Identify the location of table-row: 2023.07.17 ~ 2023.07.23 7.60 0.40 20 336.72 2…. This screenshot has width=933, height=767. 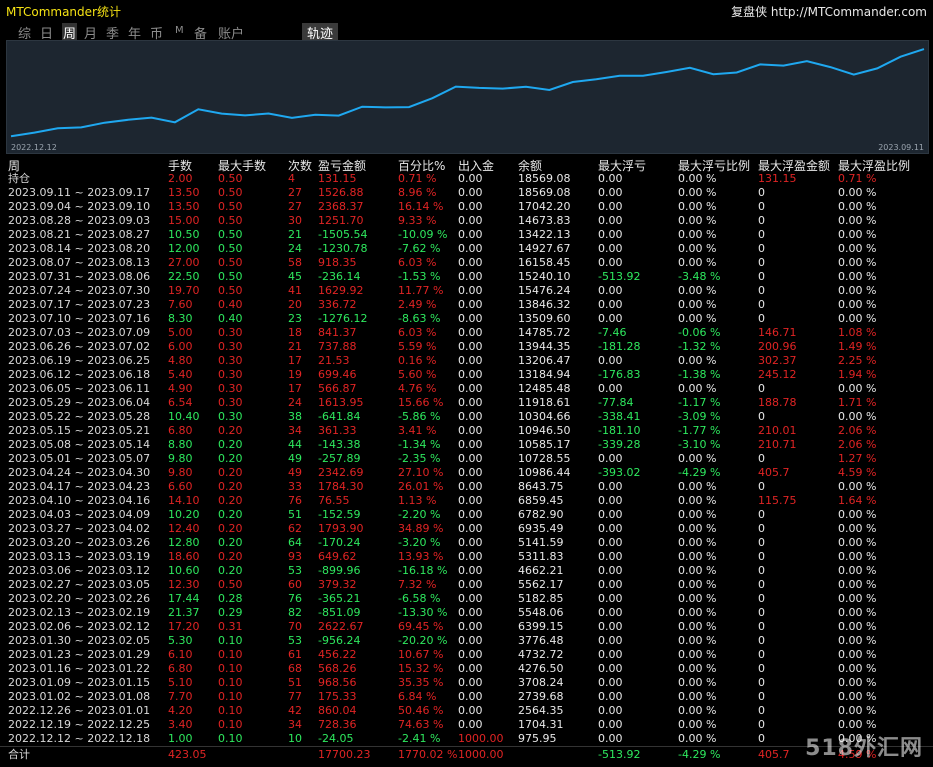
(466, 305).